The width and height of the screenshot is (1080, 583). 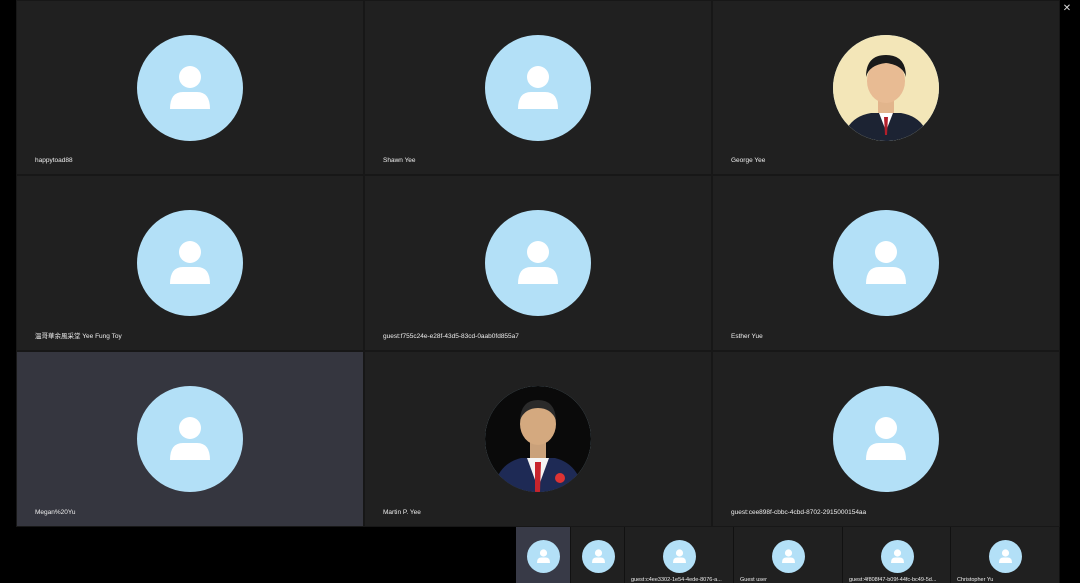 I want to click on participant-name: Esther Yue, so click(x=747, y=336).